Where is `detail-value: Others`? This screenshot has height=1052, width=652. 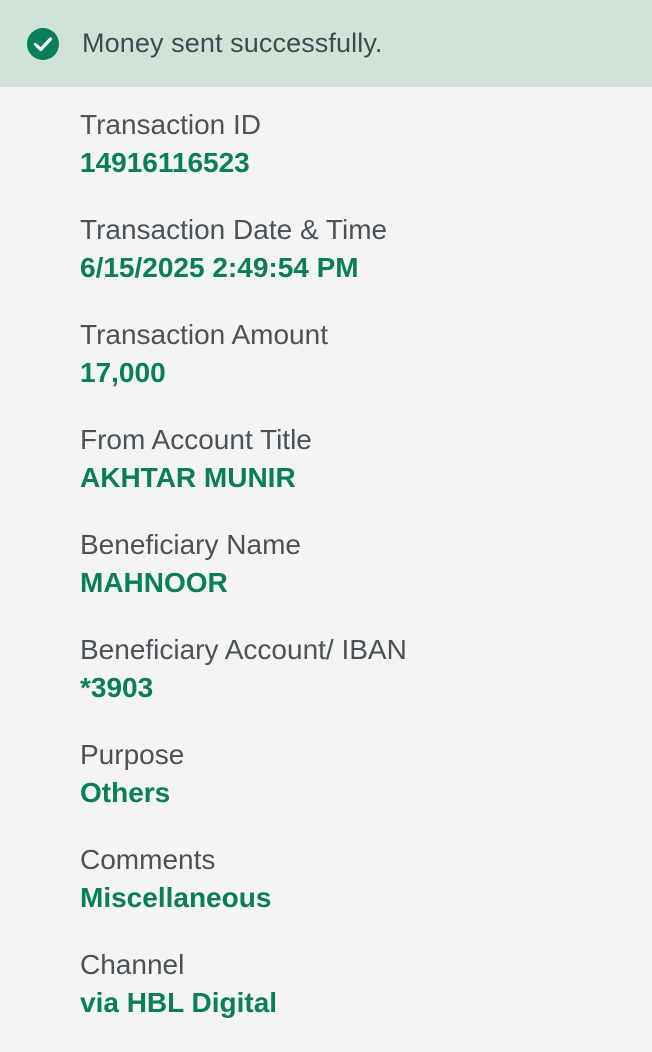 detail-value: Others is located at coordinates (125, 792).